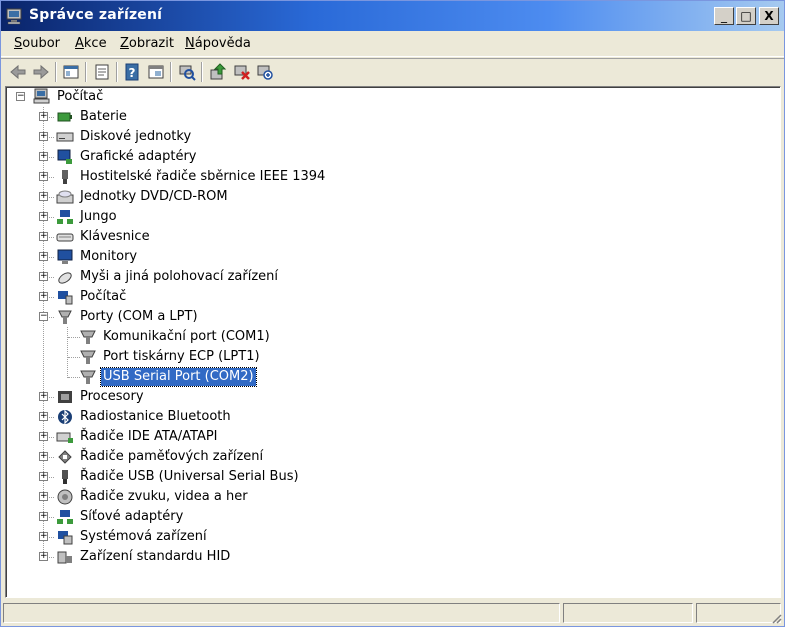 The width and height of the screenshot is (785, 627). I want to click on tree-category-display-adapter: + Grafické adaptéry, so click(206, 157).